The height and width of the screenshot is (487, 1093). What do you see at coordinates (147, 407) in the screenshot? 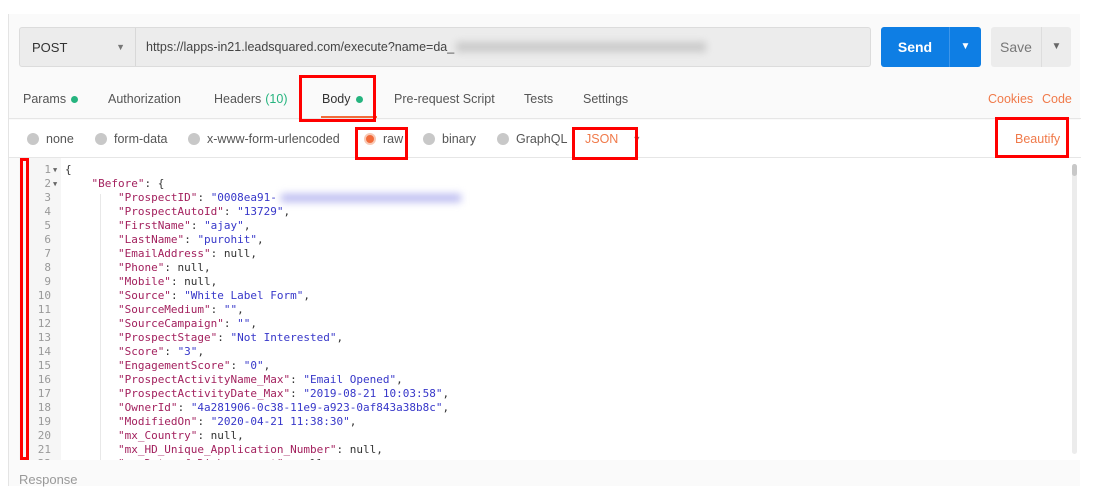
I see `code-token: "OwnerId"` at bounding box center [147, 407].